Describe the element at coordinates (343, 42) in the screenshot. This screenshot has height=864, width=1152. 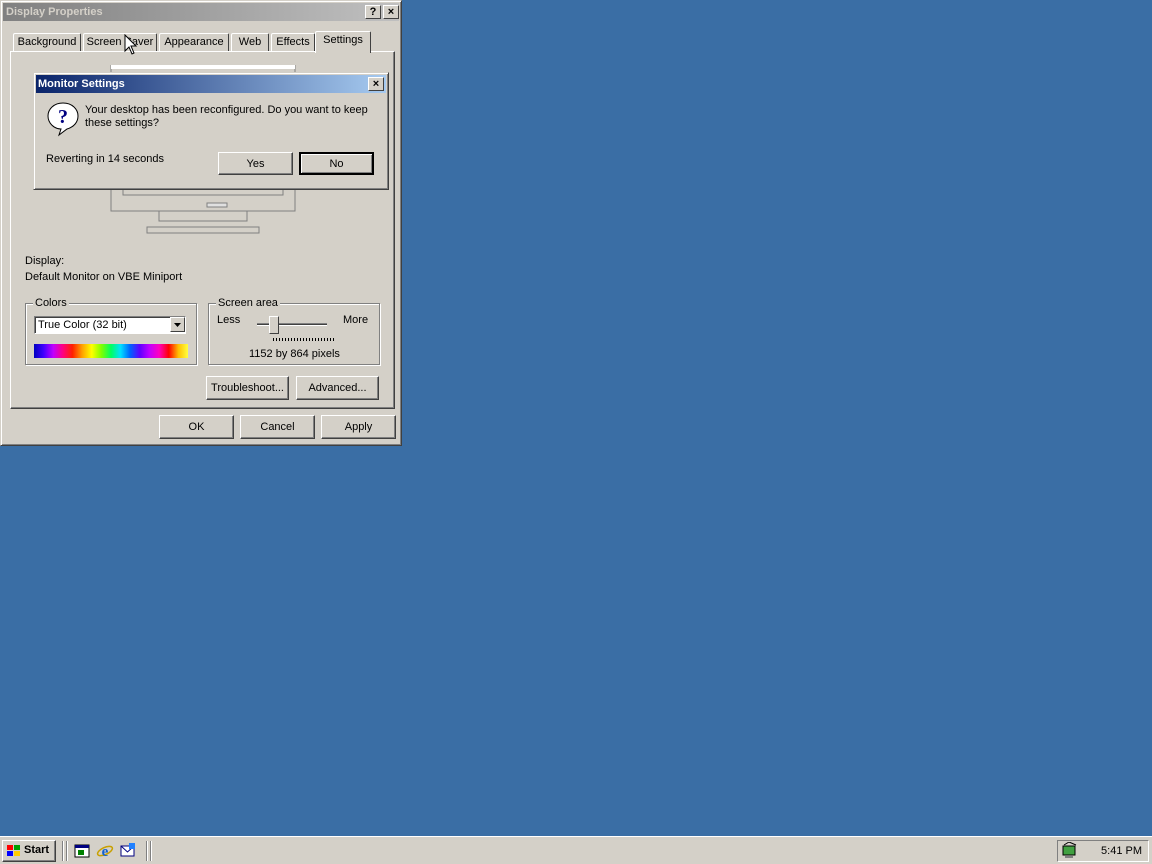
I see `tab-settings: Settings` at that location.